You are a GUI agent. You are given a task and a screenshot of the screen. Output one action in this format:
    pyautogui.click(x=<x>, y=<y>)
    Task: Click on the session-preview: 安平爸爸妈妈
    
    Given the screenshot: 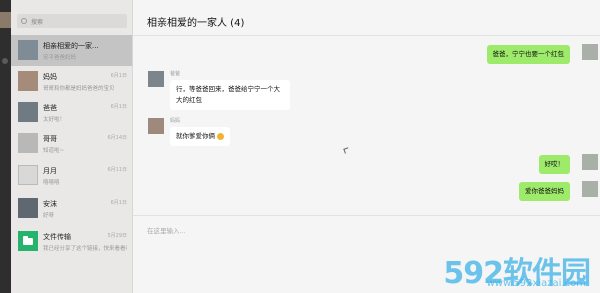 What is the action you would take?
    pyautogui.click(x=60, y=58)
    